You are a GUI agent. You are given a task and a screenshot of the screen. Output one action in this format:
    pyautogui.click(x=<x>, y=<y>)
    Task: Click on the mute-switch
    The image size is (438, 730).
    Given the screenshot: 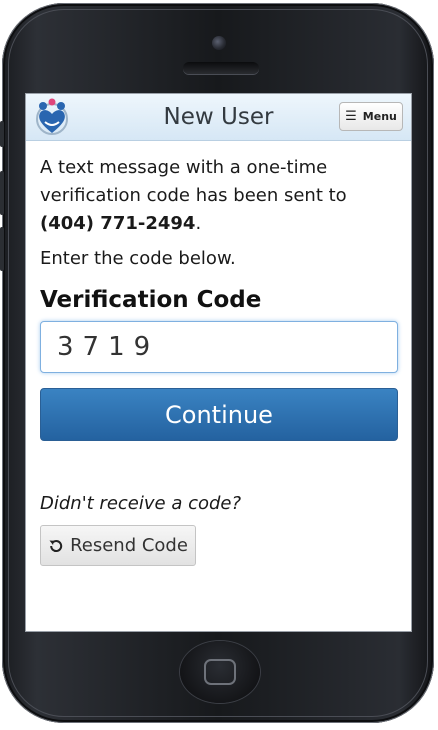 What is the action you would take?
    pyautogui.click(x=2, y=134)
    